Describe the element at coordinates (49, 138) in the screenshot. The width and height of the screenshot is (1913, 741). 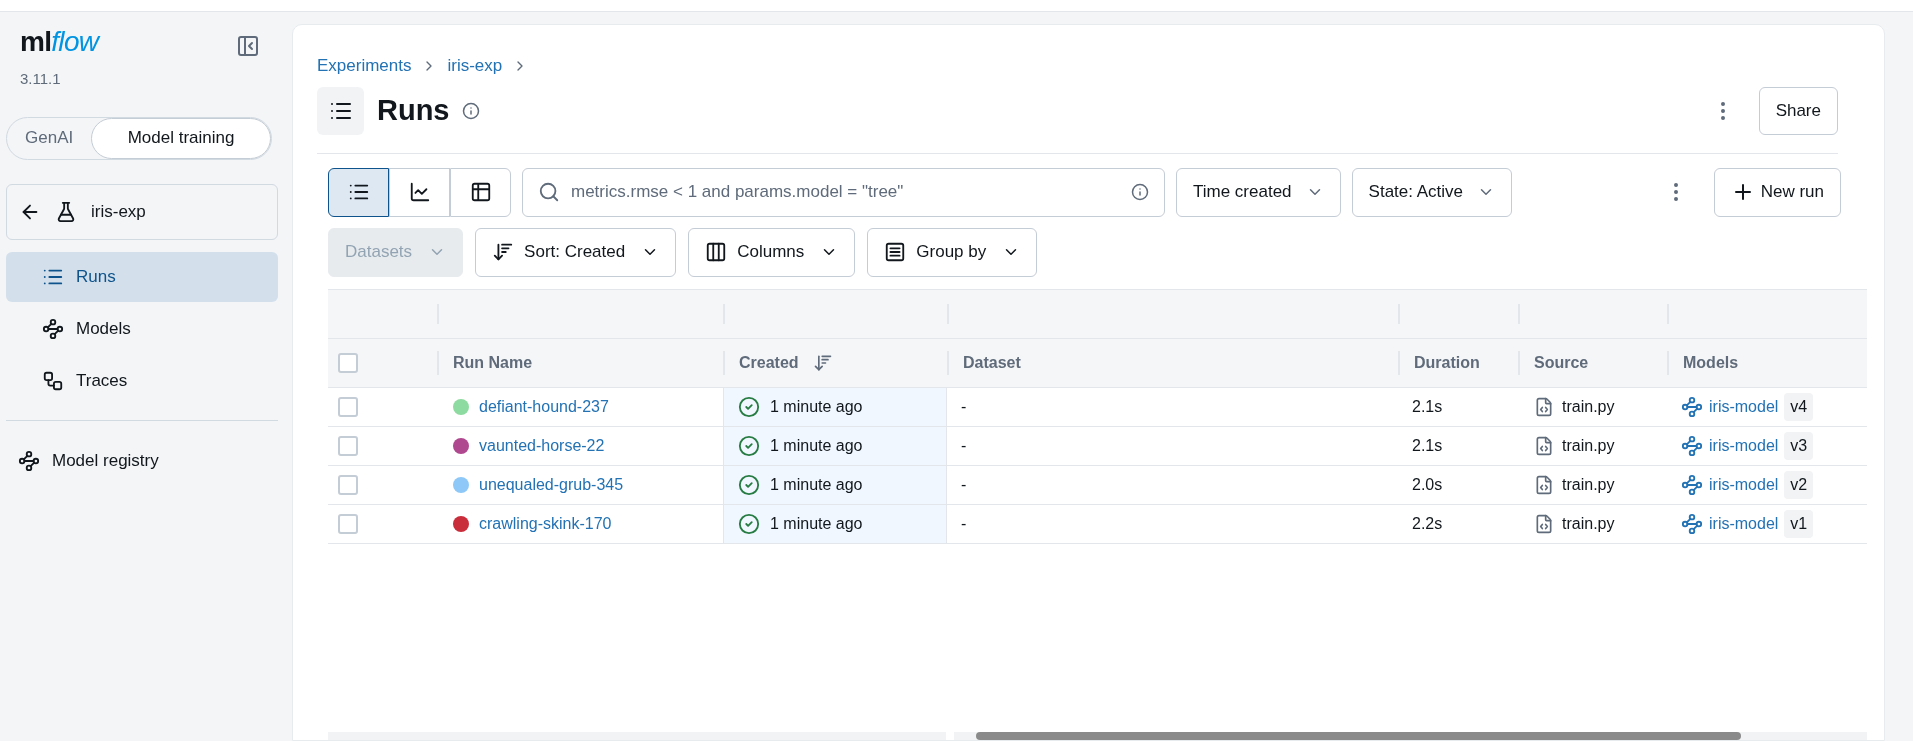
I see `mode-tab: GenAI` at that location.